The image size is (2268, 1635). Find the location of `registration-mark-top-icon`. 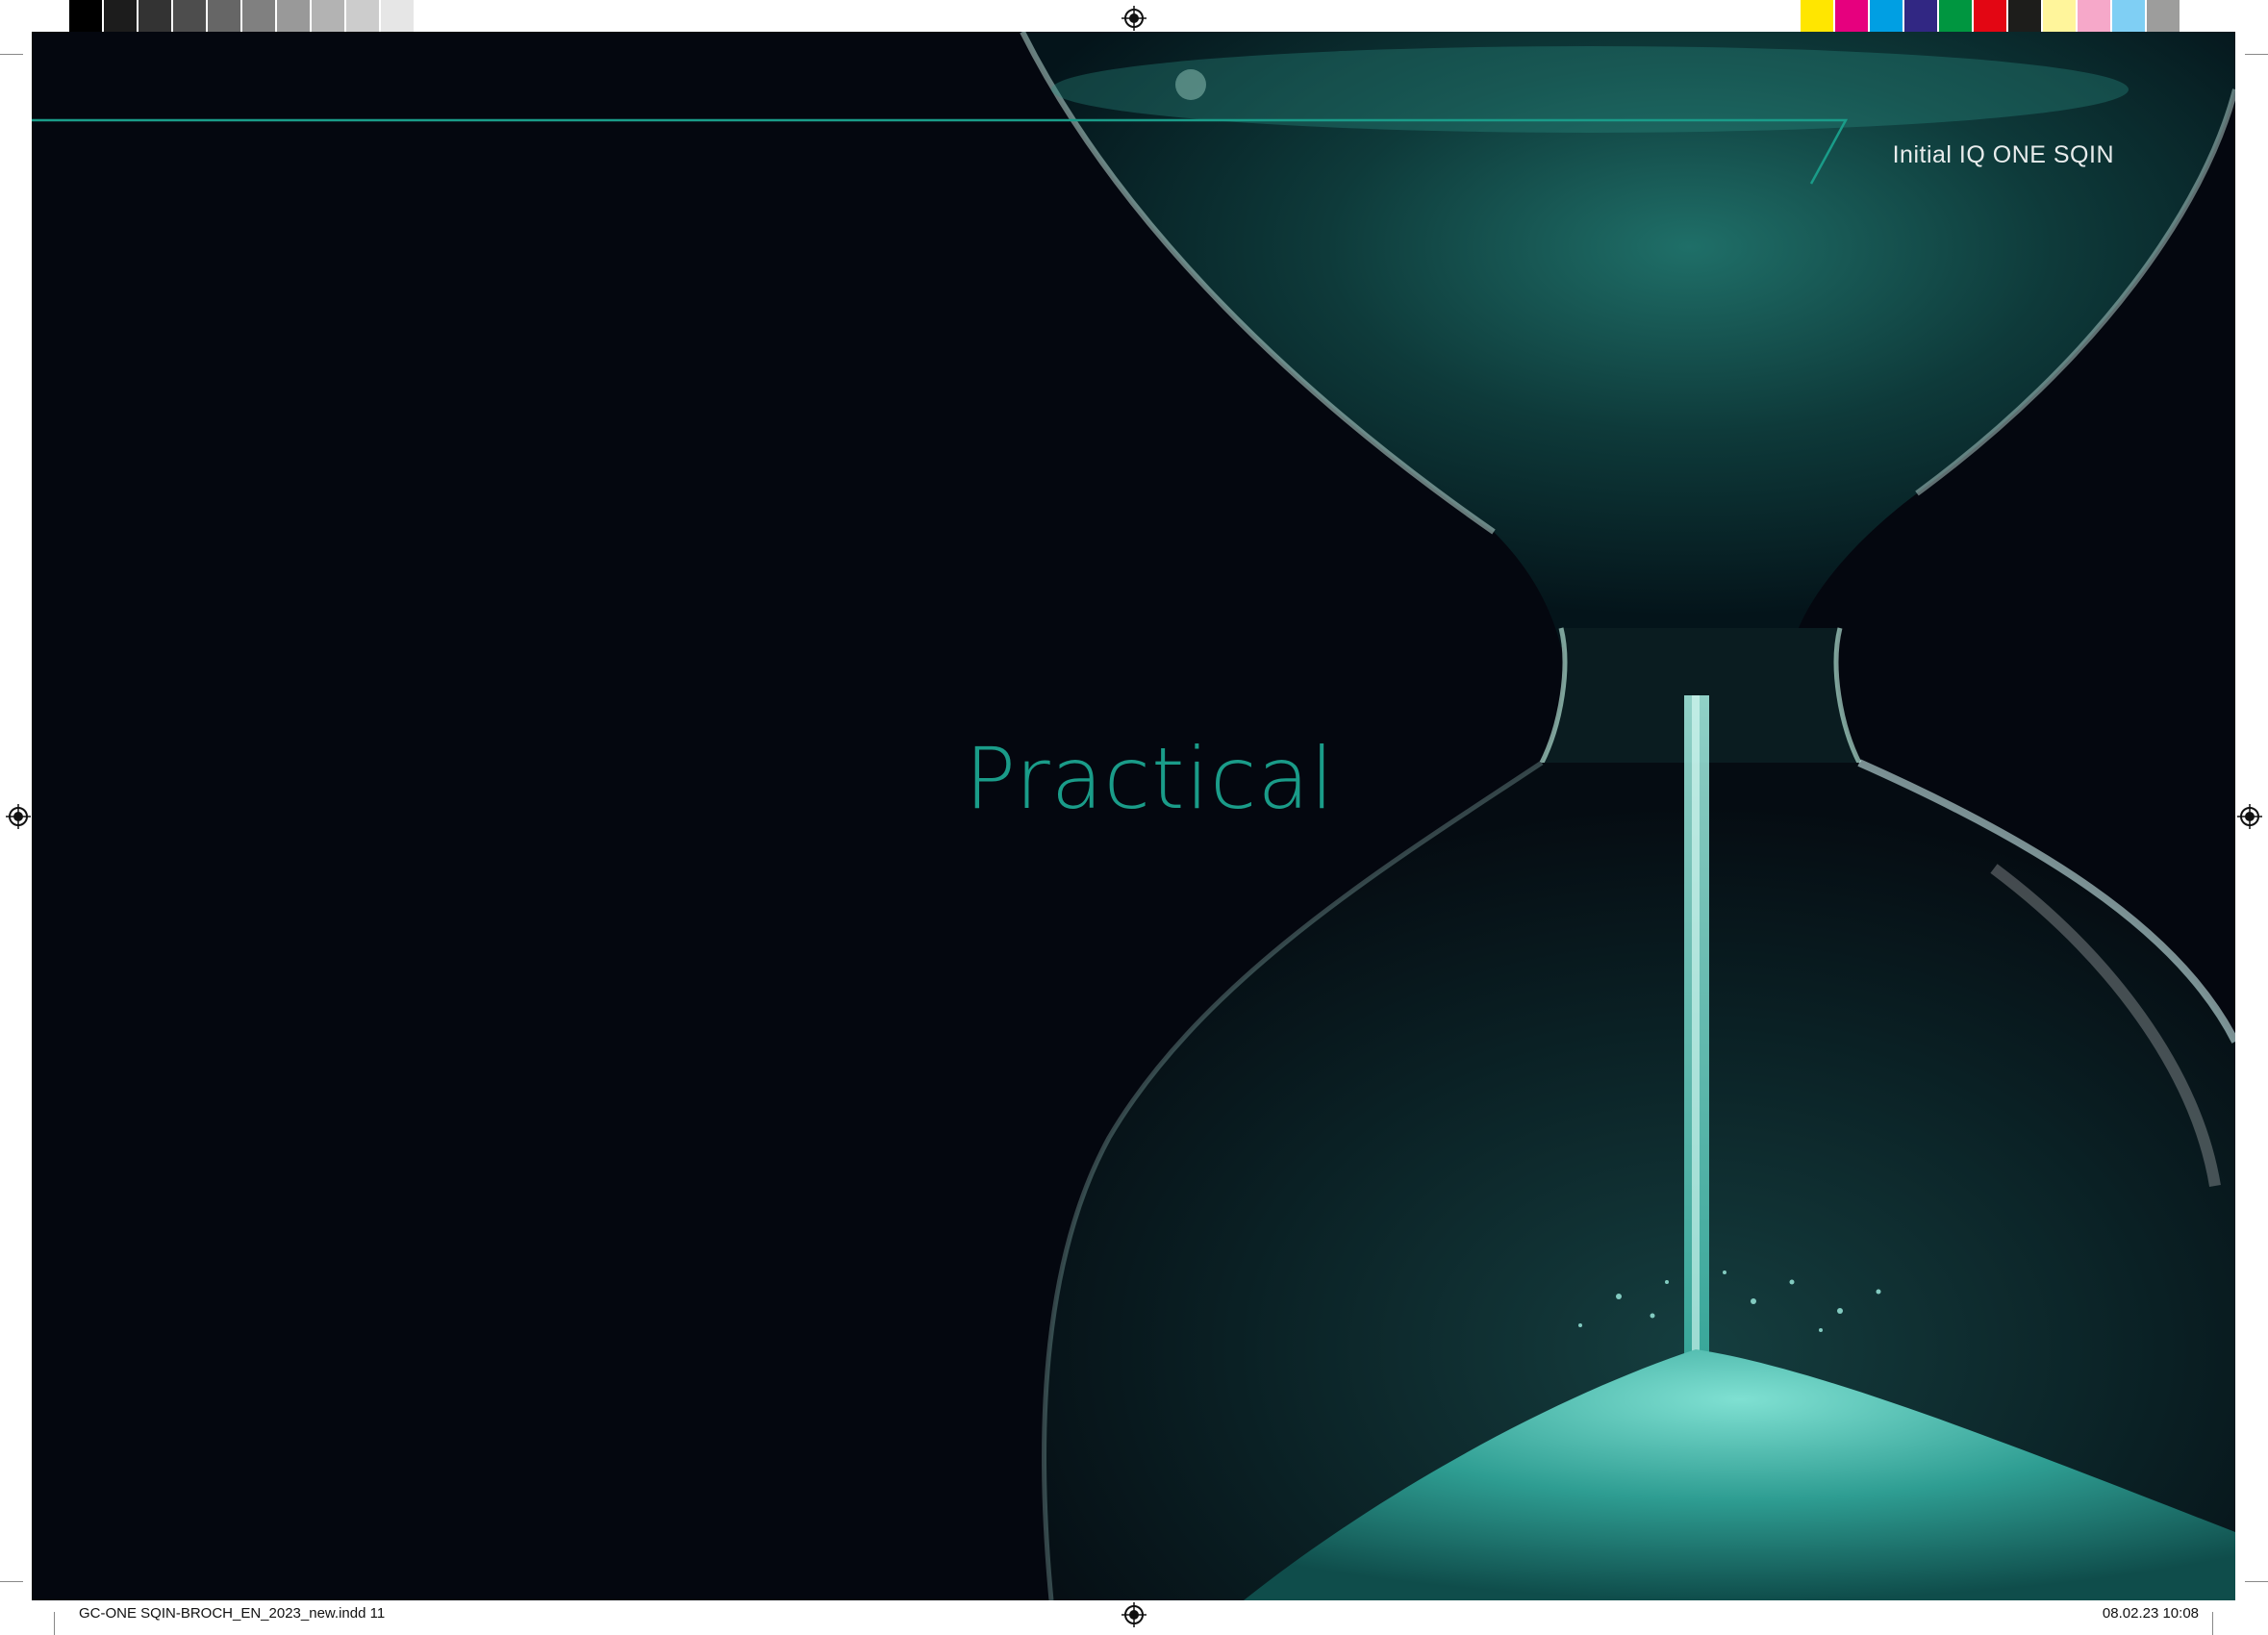

registration-mark-top-icon is located at coordinates (1134, 18).